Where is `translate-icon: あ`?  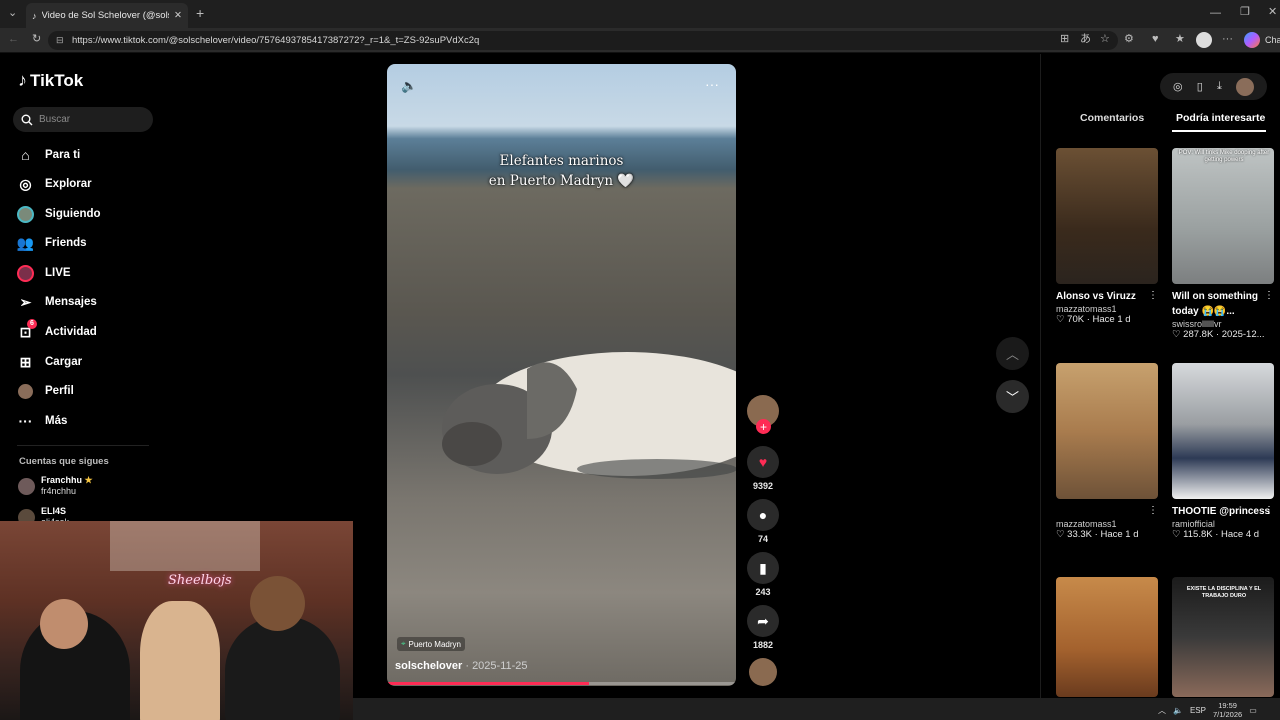
translate-icon: あ is located at coordinates (1085, 39).